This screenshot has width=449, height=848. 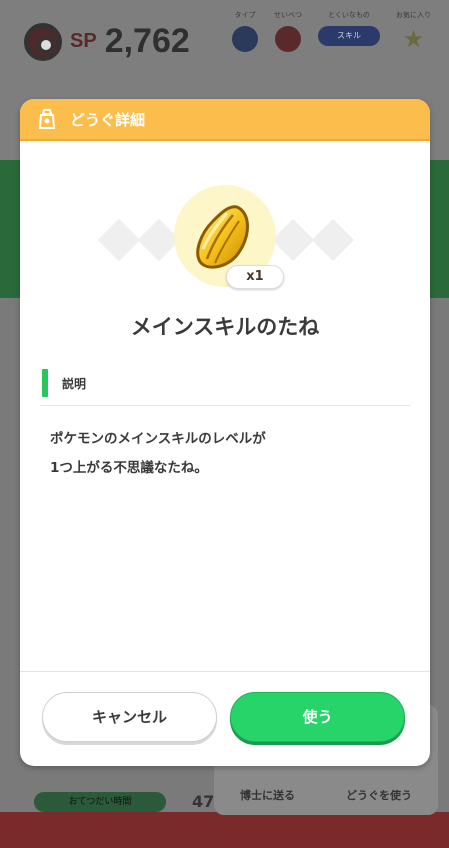 I want to click on section-label: 説明, so click(x=74, y=383).